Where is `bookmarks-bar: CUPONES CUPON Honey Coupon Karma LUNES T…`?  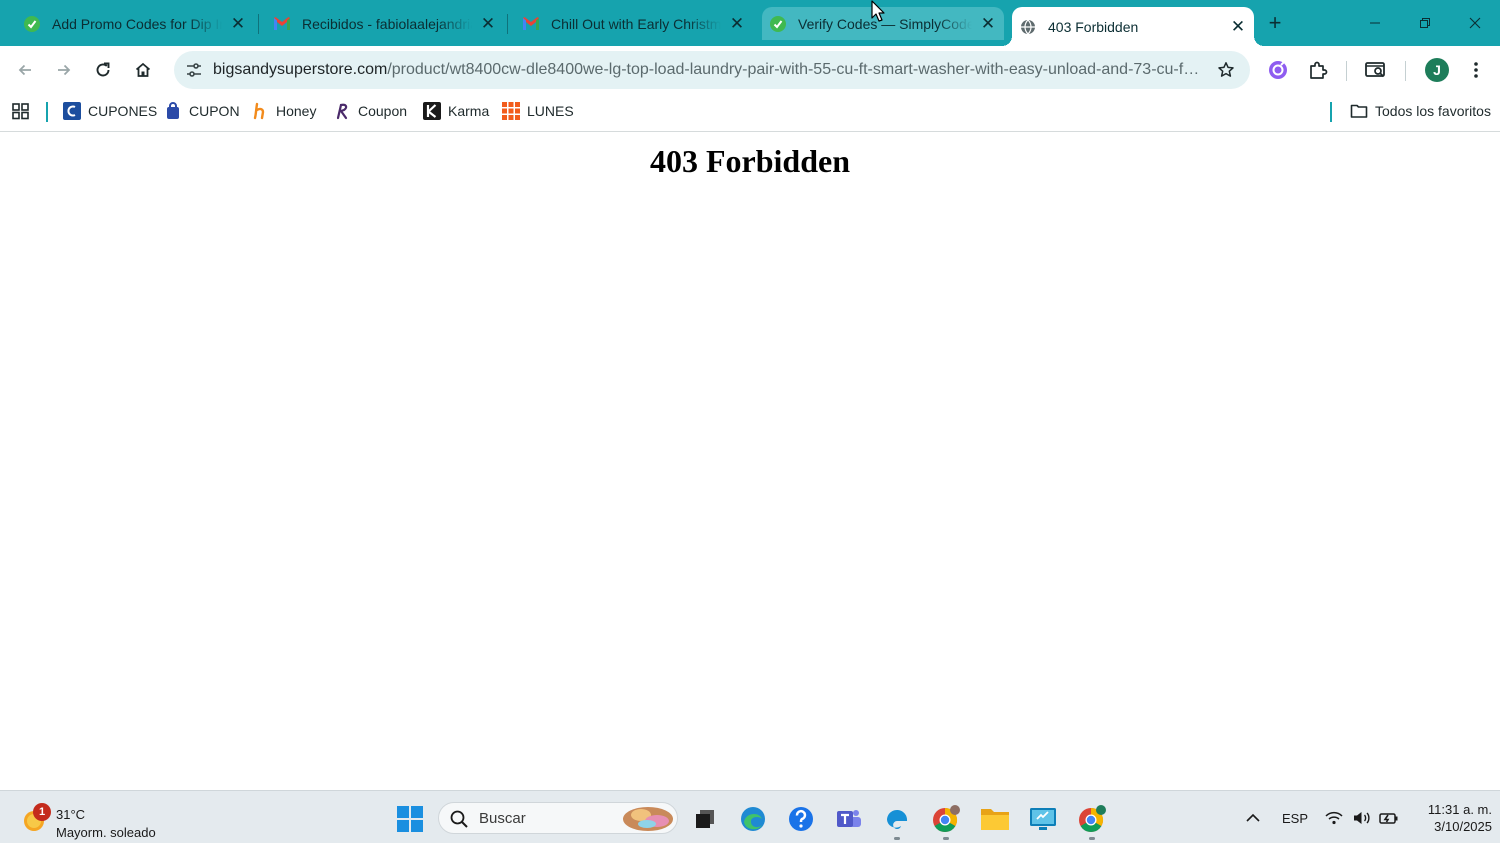
bookmarks-bar: CUPONES CUPON Honey Coupon Karma LUNES T… is located at coordinates (750, 113).